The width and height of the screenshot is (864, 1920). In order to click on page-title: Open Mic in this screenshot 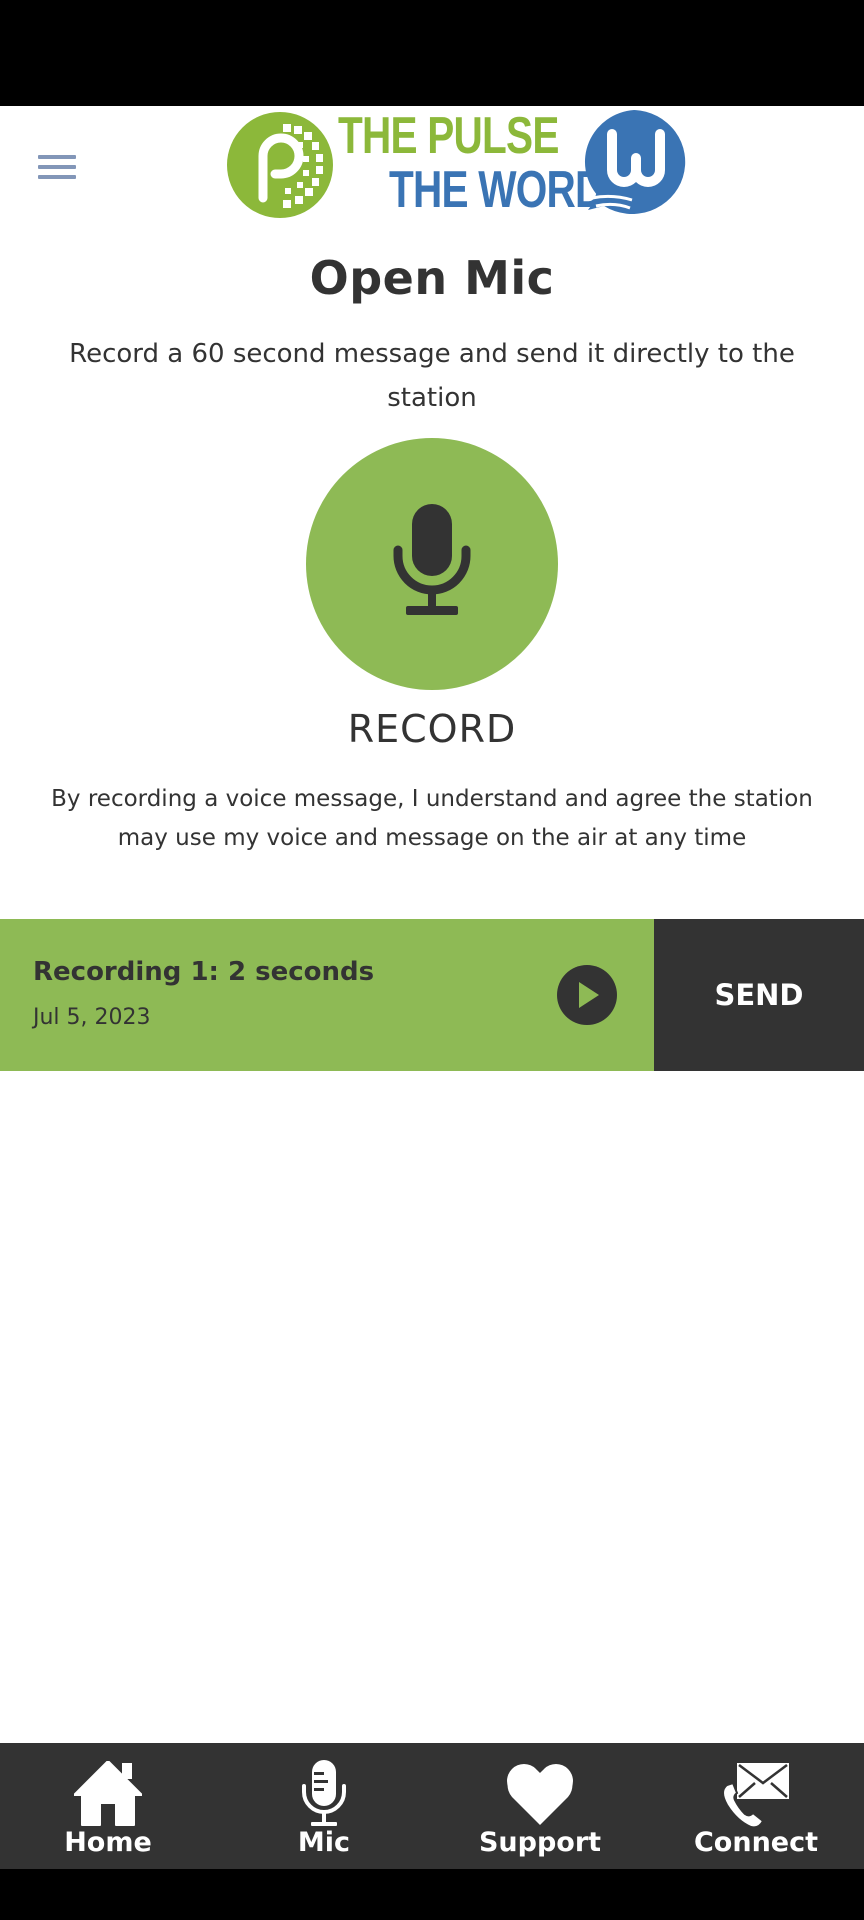, I will do `click(432, 278)`.